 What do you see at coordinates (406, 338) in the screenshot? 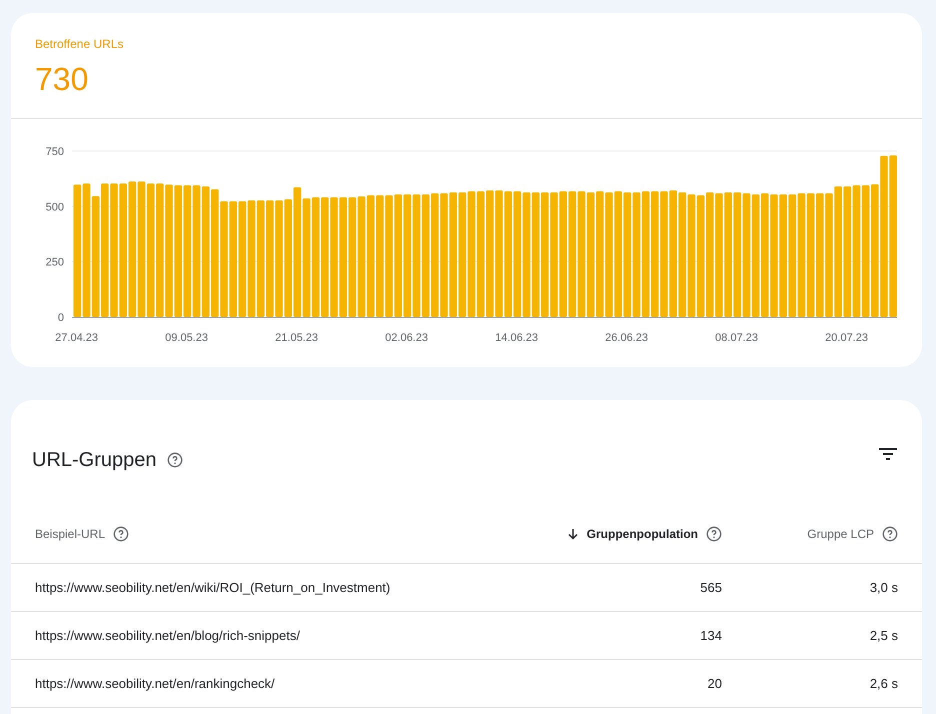
I see `x-axis-label: 02.06.23` at bounding box center [406, 338].